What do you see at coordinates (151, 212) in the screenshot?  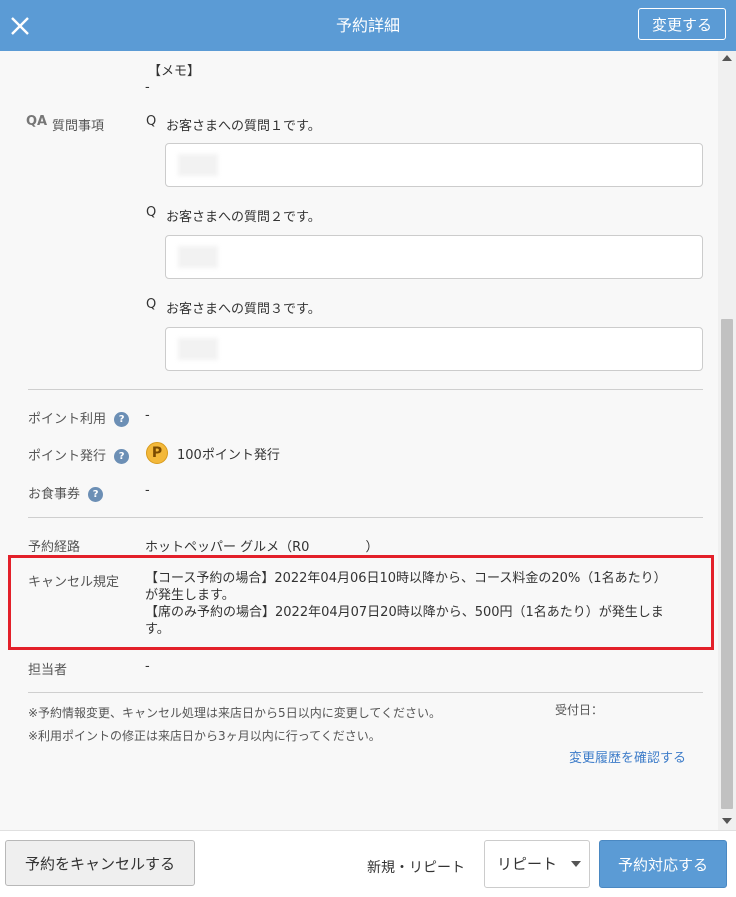 I see `question-2-prefix: Q` at bounding box center [151, 212].